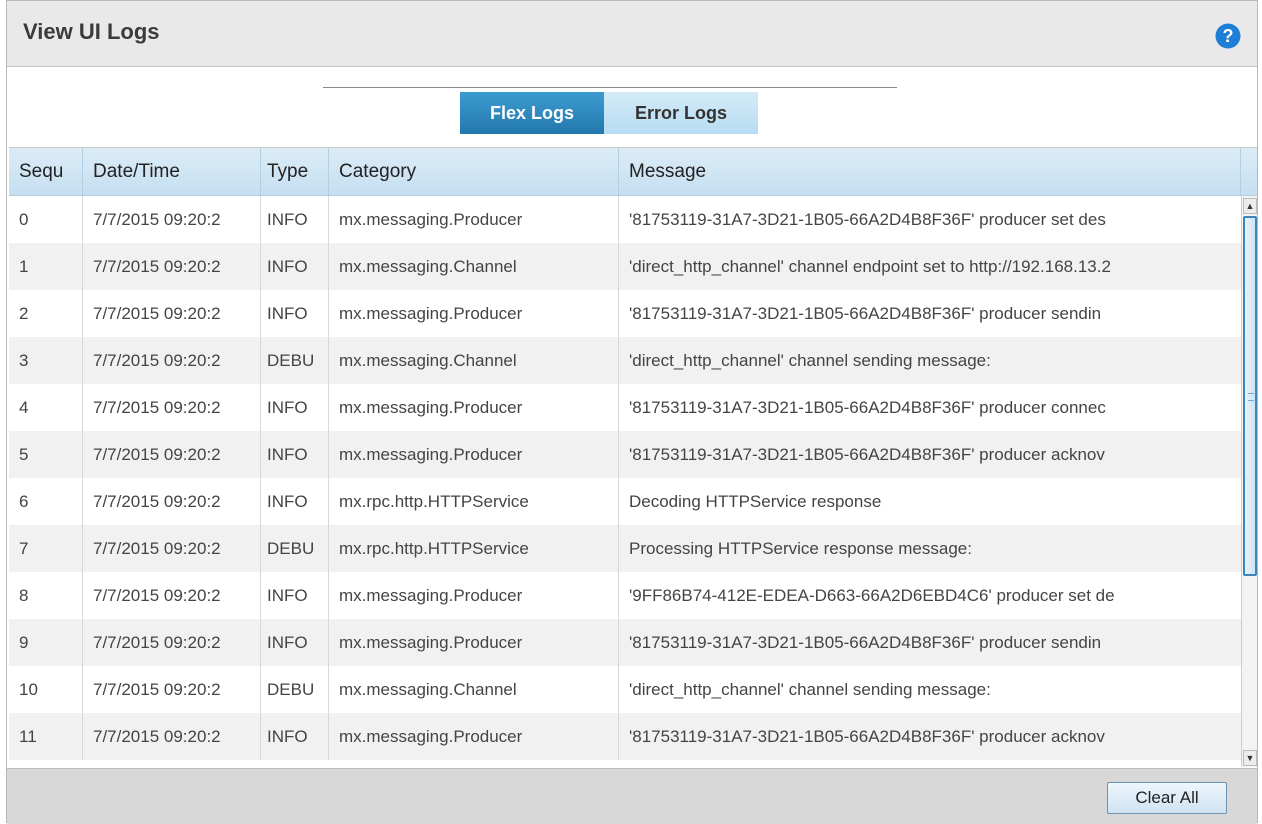 This screenshot has height=824, width=1262. What do you see at coordinates (46, 313) in the screenshot?
I see `cell-sequence: 2` at bounding box center [46, 313].